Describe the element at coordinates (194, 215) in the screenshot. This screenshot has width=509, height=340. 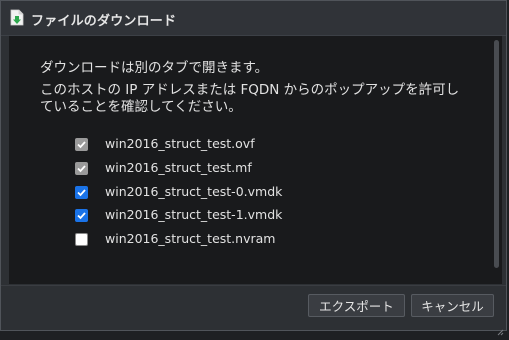
I see `file-name: win2016_struct_test-1.vmdk` at that location.